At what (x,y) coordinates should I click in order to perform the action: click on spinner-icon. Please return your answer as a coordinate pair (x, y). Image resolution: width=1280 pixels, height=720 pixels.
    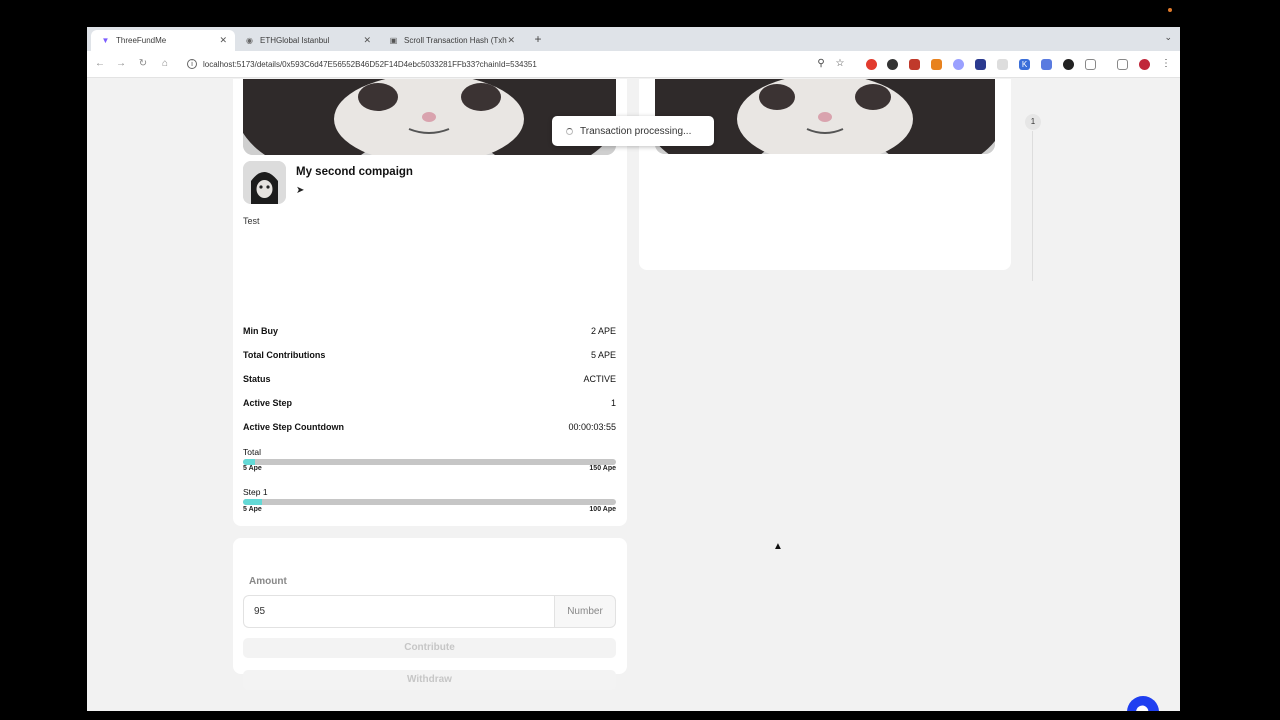
    Looking at the image, I should click on (569, 131).